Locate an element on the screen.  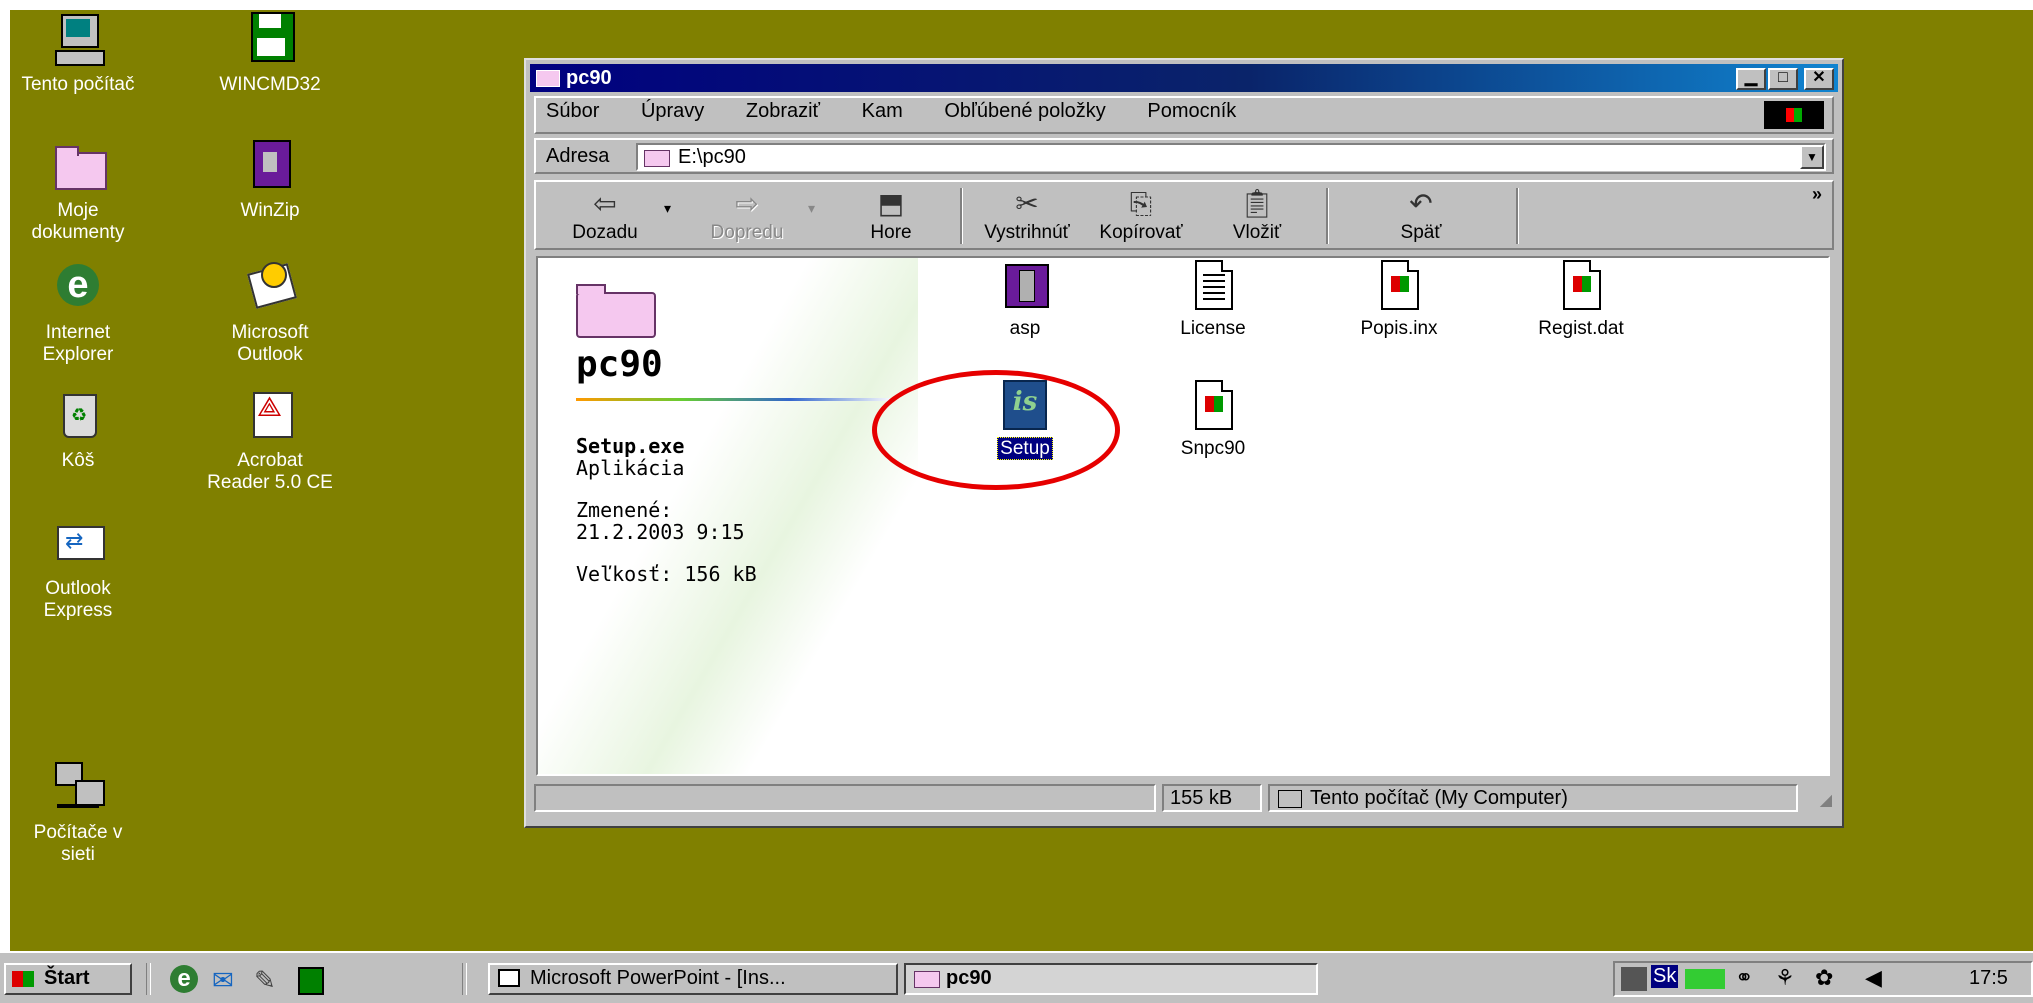
menu-view: Zobraziť is located at coordinates (783, 111).